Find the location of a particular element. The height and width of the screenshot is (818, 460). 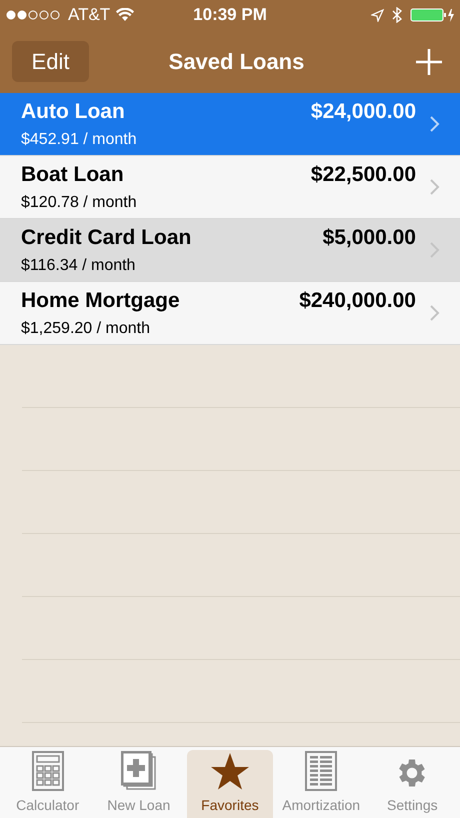

location-icon is located at coordinates (377, 15).